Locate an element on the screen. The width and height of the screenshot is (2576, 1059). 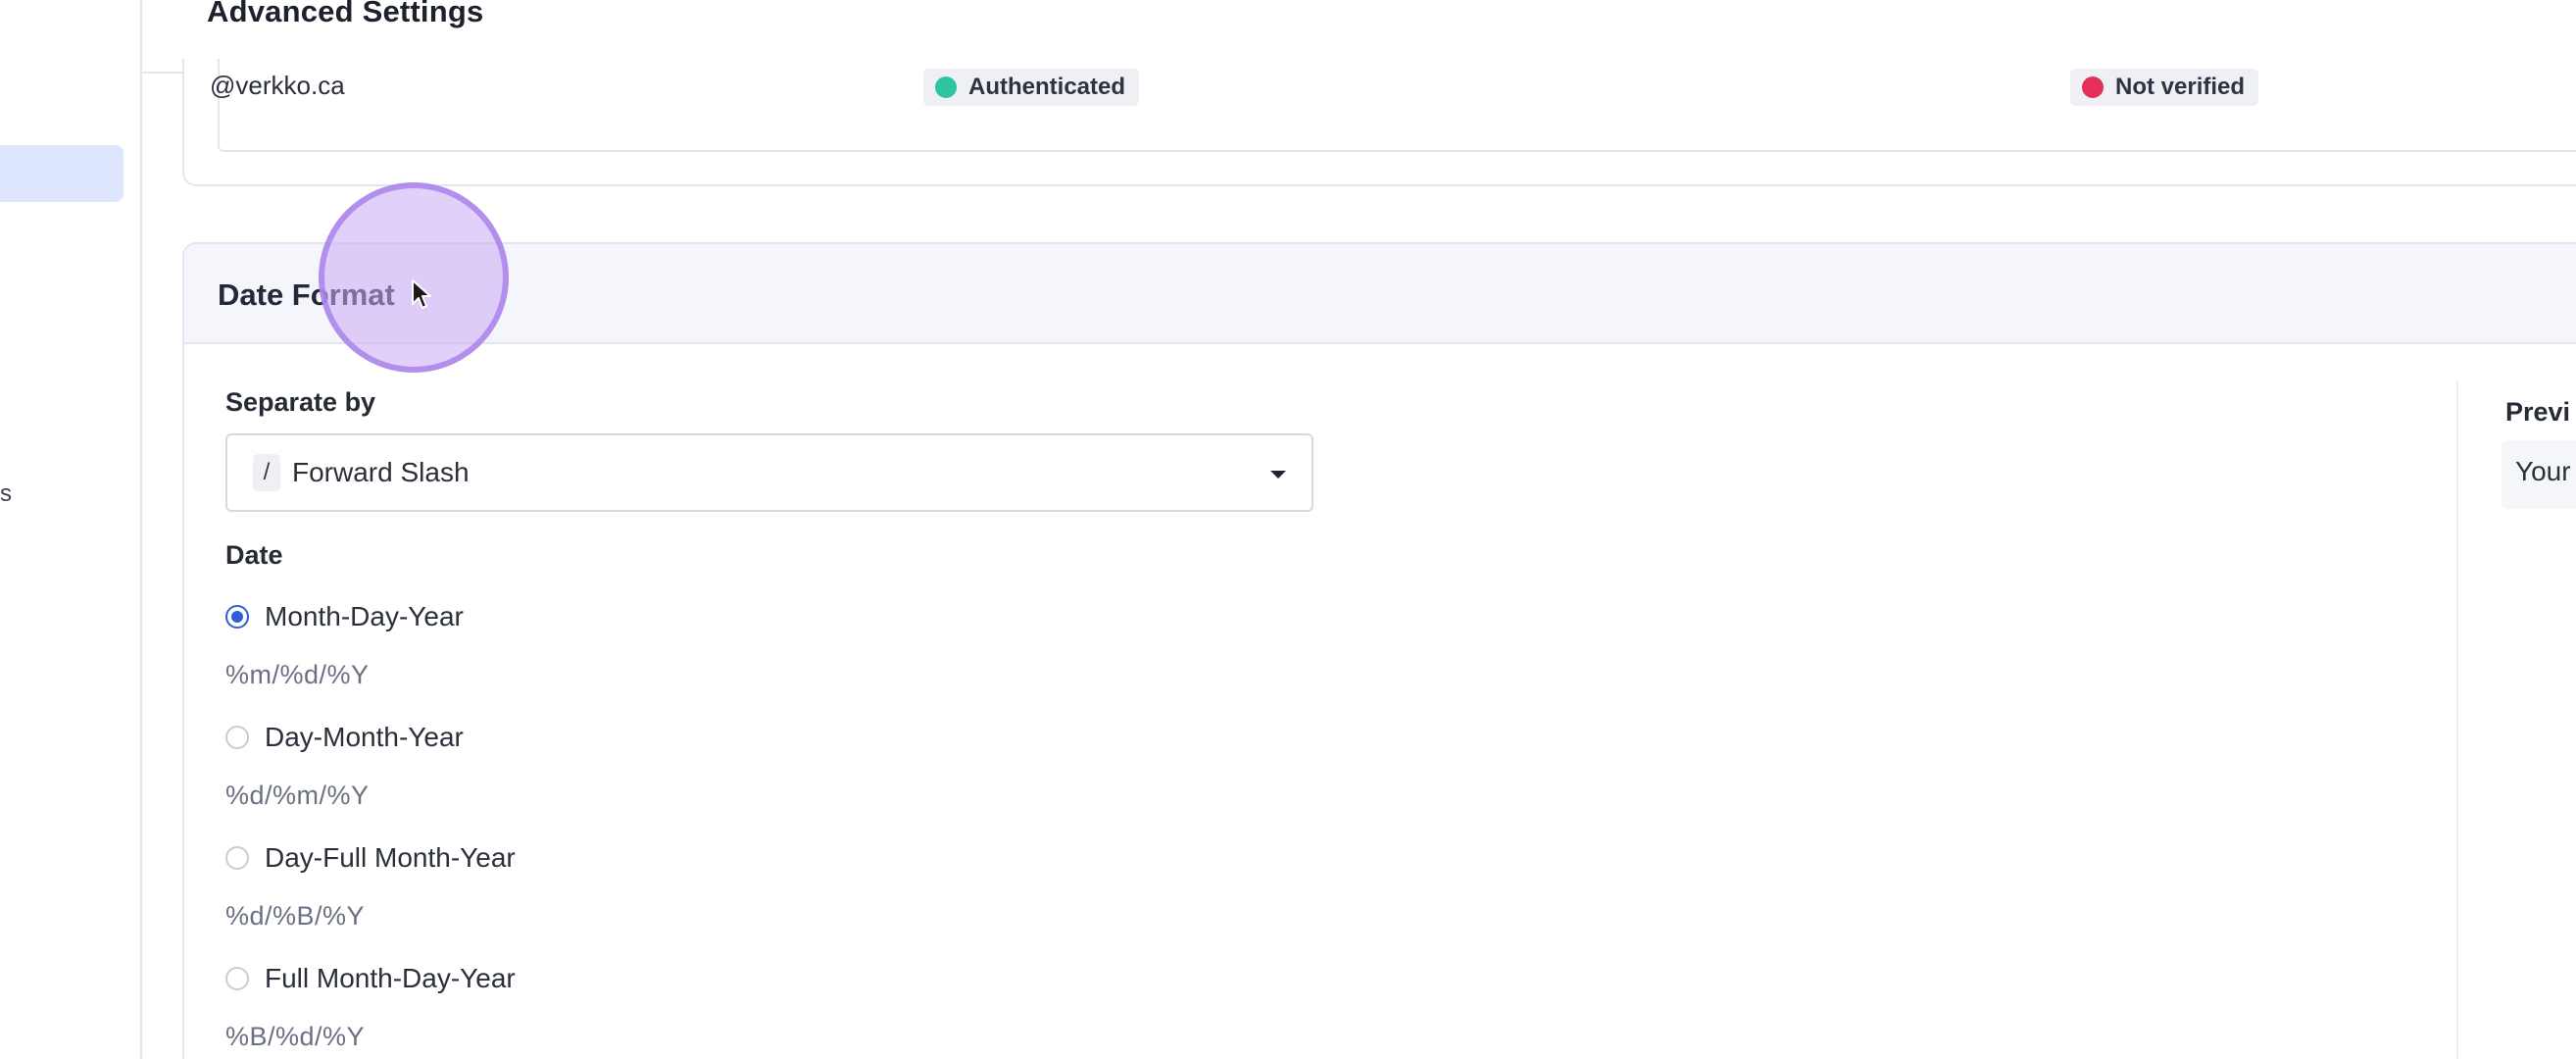
radio-day-full-month-year: Day-Full Month-Year is located at coordinates (370, 858).